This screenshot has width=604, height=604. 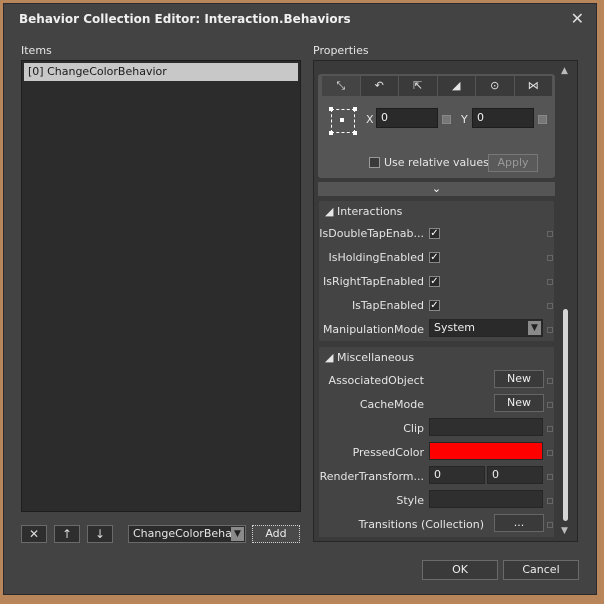 I want to click on clip-label: Clip, so click(x=413, y=428).